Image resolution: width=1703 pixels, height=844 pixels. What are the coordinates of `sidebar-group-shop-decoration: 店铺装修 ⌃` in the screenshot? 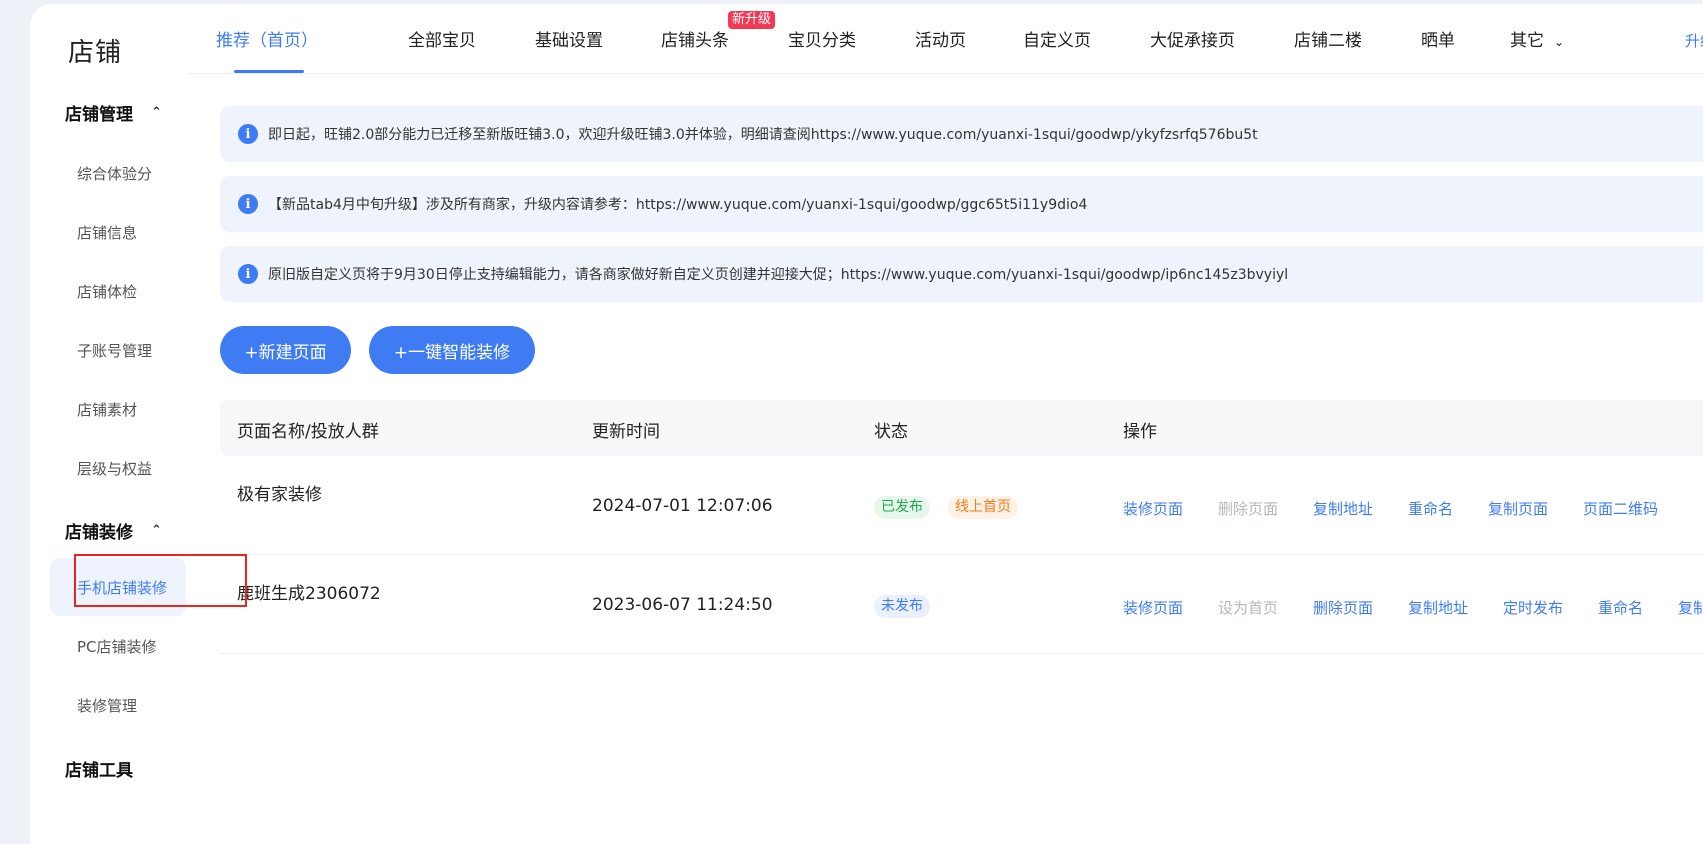 It's located at (113, 530).